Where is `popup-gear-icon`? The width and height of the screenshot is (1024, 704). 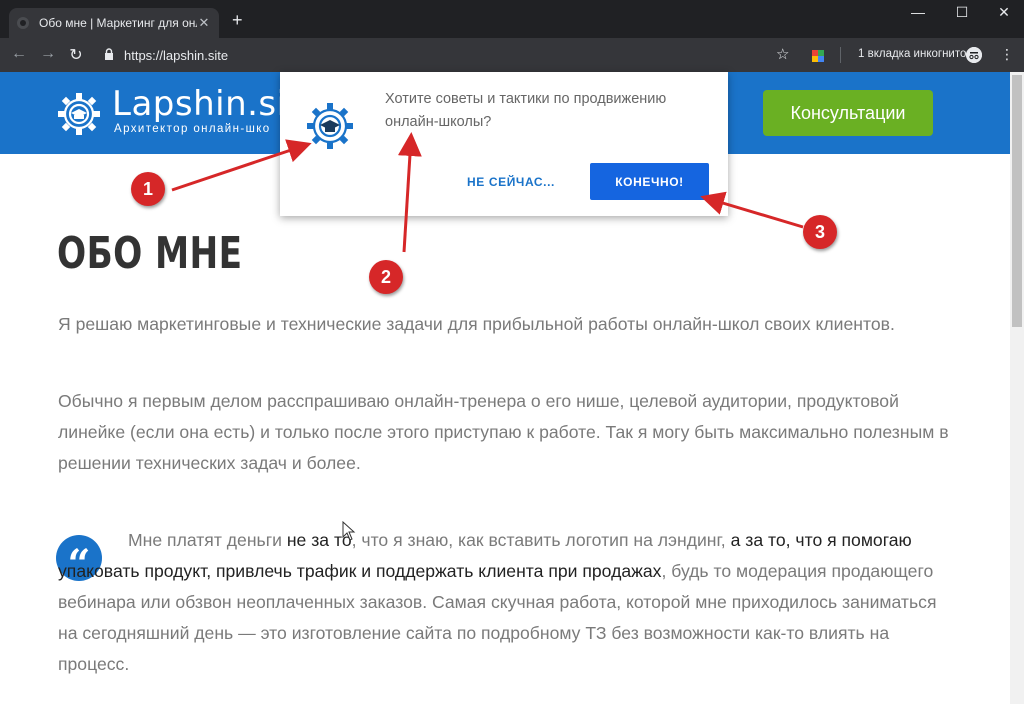 popup-gear-icon is located at coordinates (330, 126).